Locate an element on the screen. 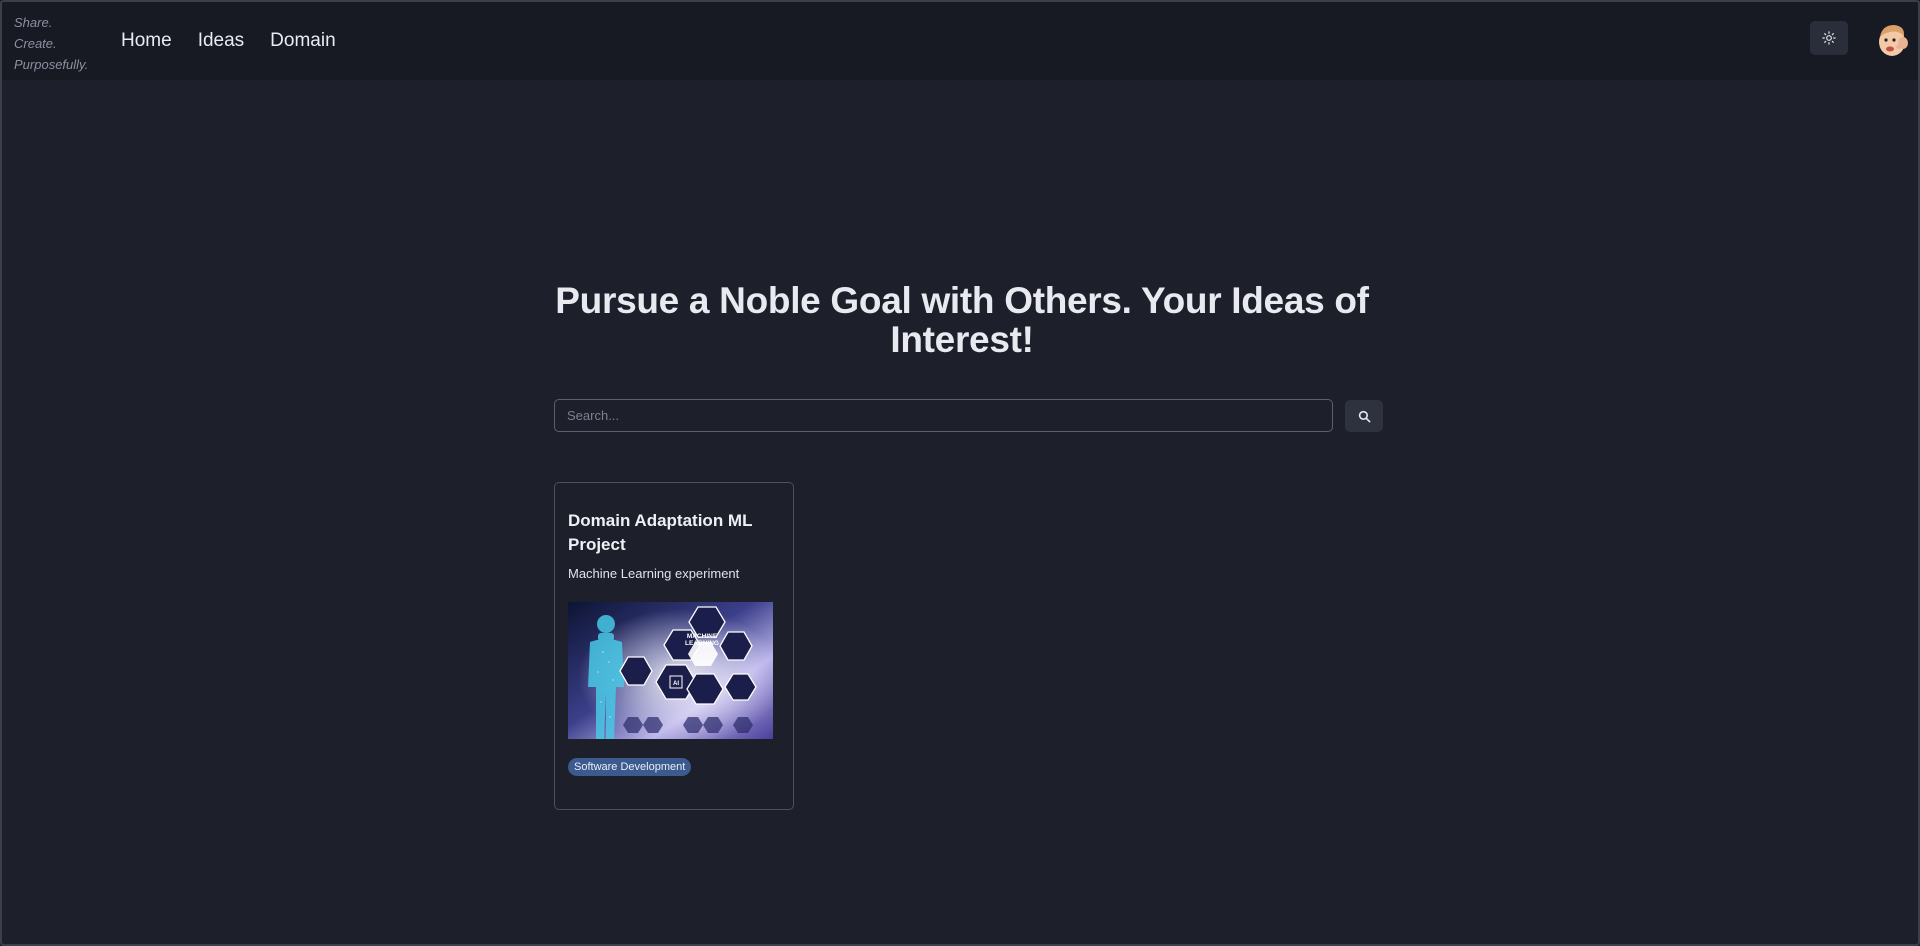 This screenshot has height=946, width=1920. sun-icon is located at coordinates (1829, 38).